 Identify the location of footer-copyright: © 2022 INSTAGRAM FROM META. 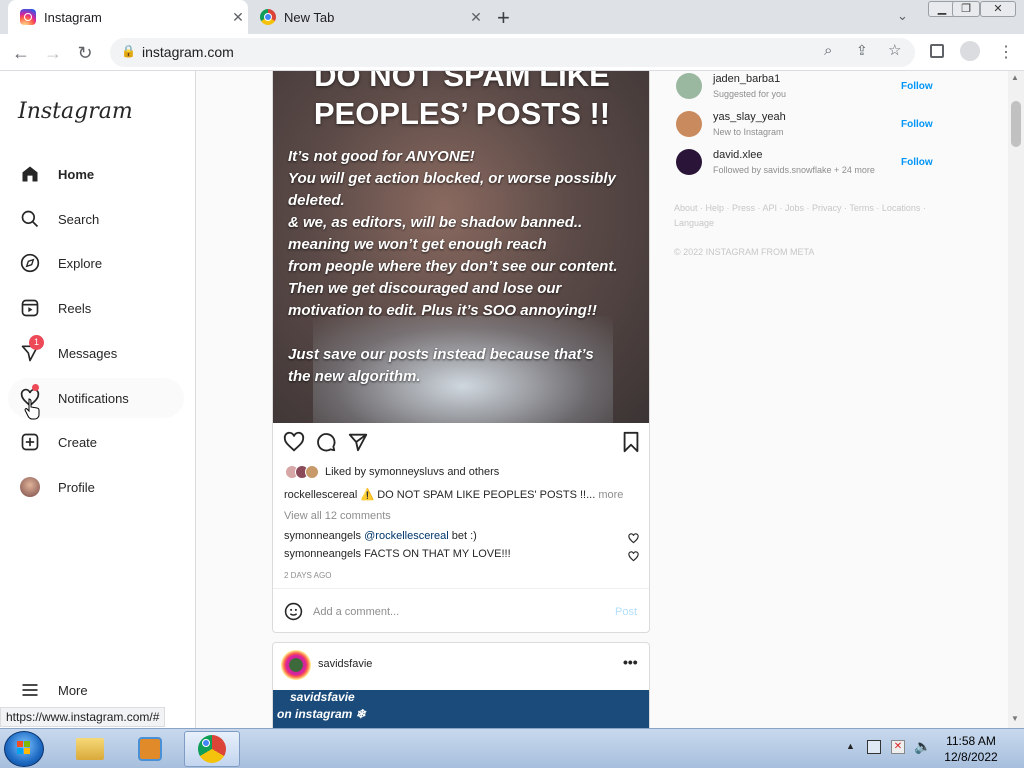
(744, 252).